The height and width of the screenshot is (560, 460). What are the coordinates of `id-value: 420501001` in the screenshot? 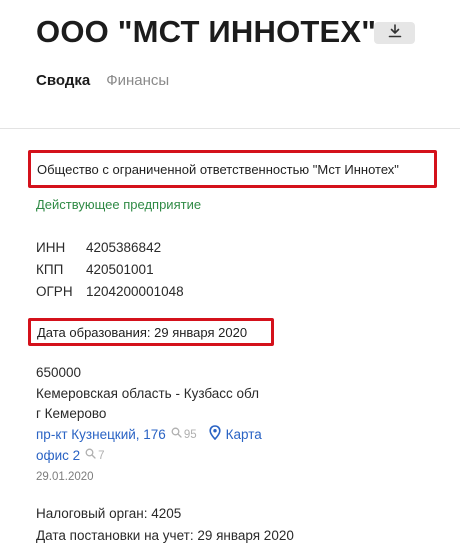 It's located at (120, 269).